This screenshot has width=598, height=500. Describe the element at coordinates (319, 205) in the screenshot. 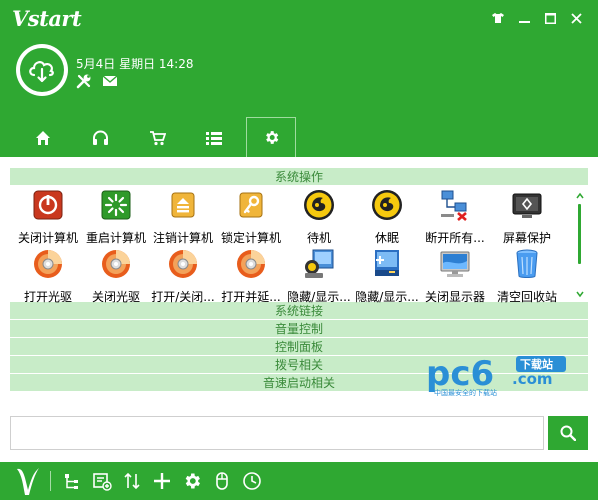

I see `standby-icon` at that location.